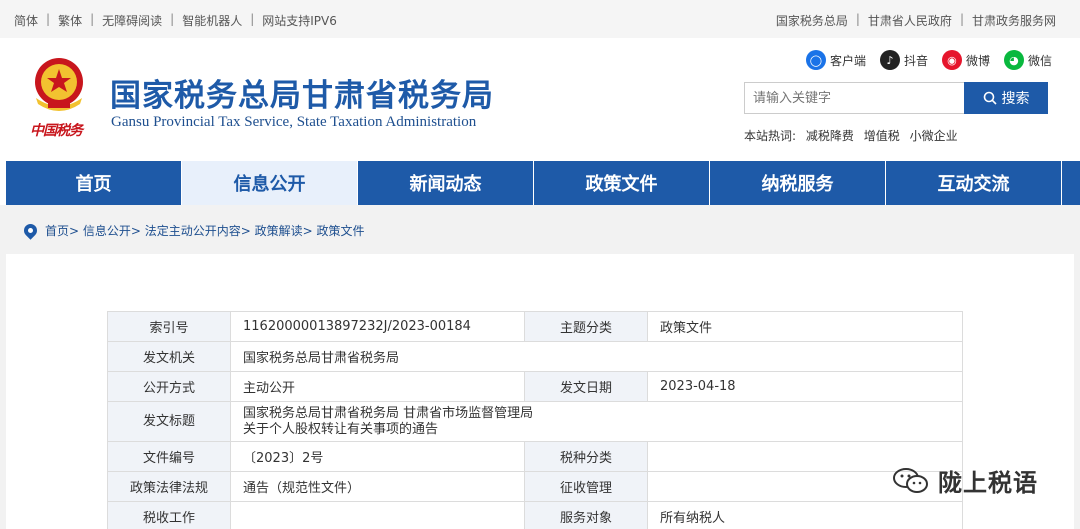 The height and width of the screenshot is (529, 1080). Describe the element at coordinates (990, 98) in the screenshot. I see `search-icon` at that location.